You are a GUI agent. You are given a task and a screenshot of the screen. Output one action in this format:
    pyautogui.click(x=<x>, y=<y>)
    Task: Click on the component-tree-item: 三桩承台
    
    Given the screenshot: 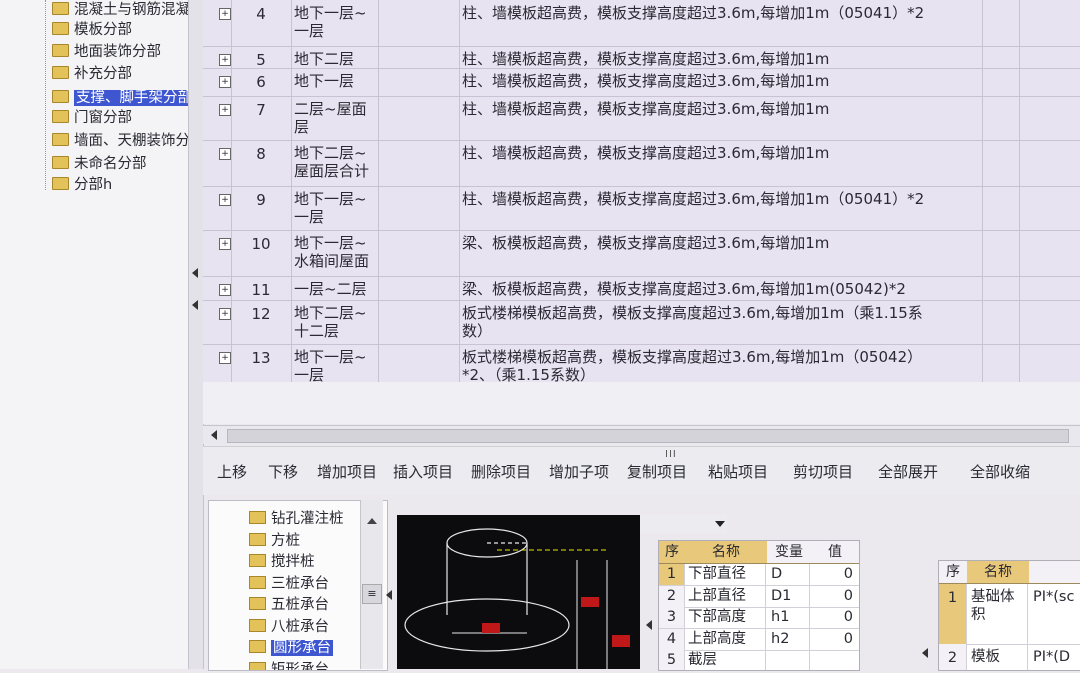 What is the action you would take?
    pyautogui.click(x=289, y=584)
    